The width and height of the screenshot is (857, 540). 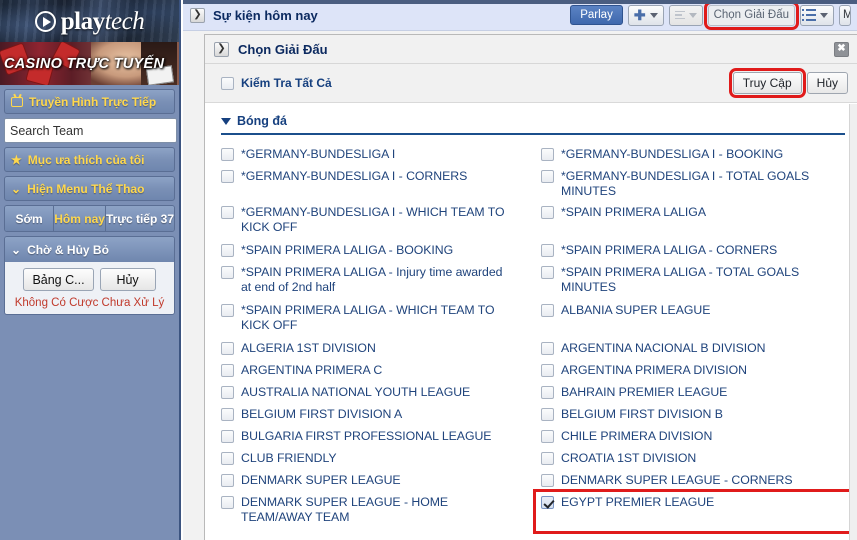 What do you see at coordinates (691, 459) in the screenshot?
I see `league-list-item: CROATIA 1ST DIVISION` at bounding box center [691, 459].